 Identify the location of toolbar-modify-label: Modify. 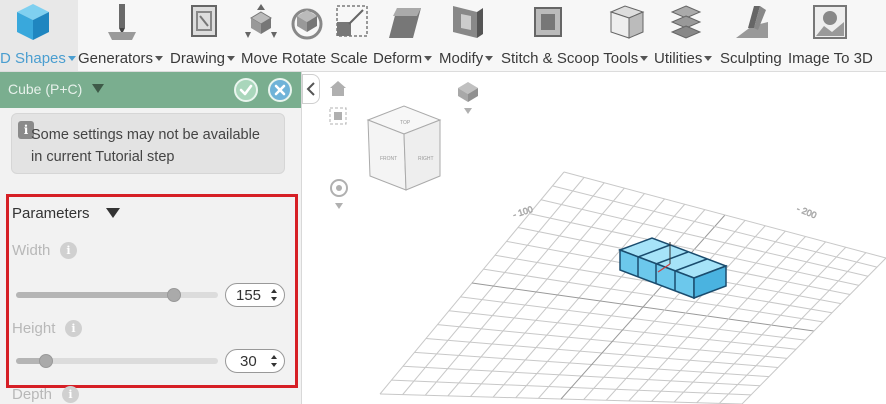
(466, 58).